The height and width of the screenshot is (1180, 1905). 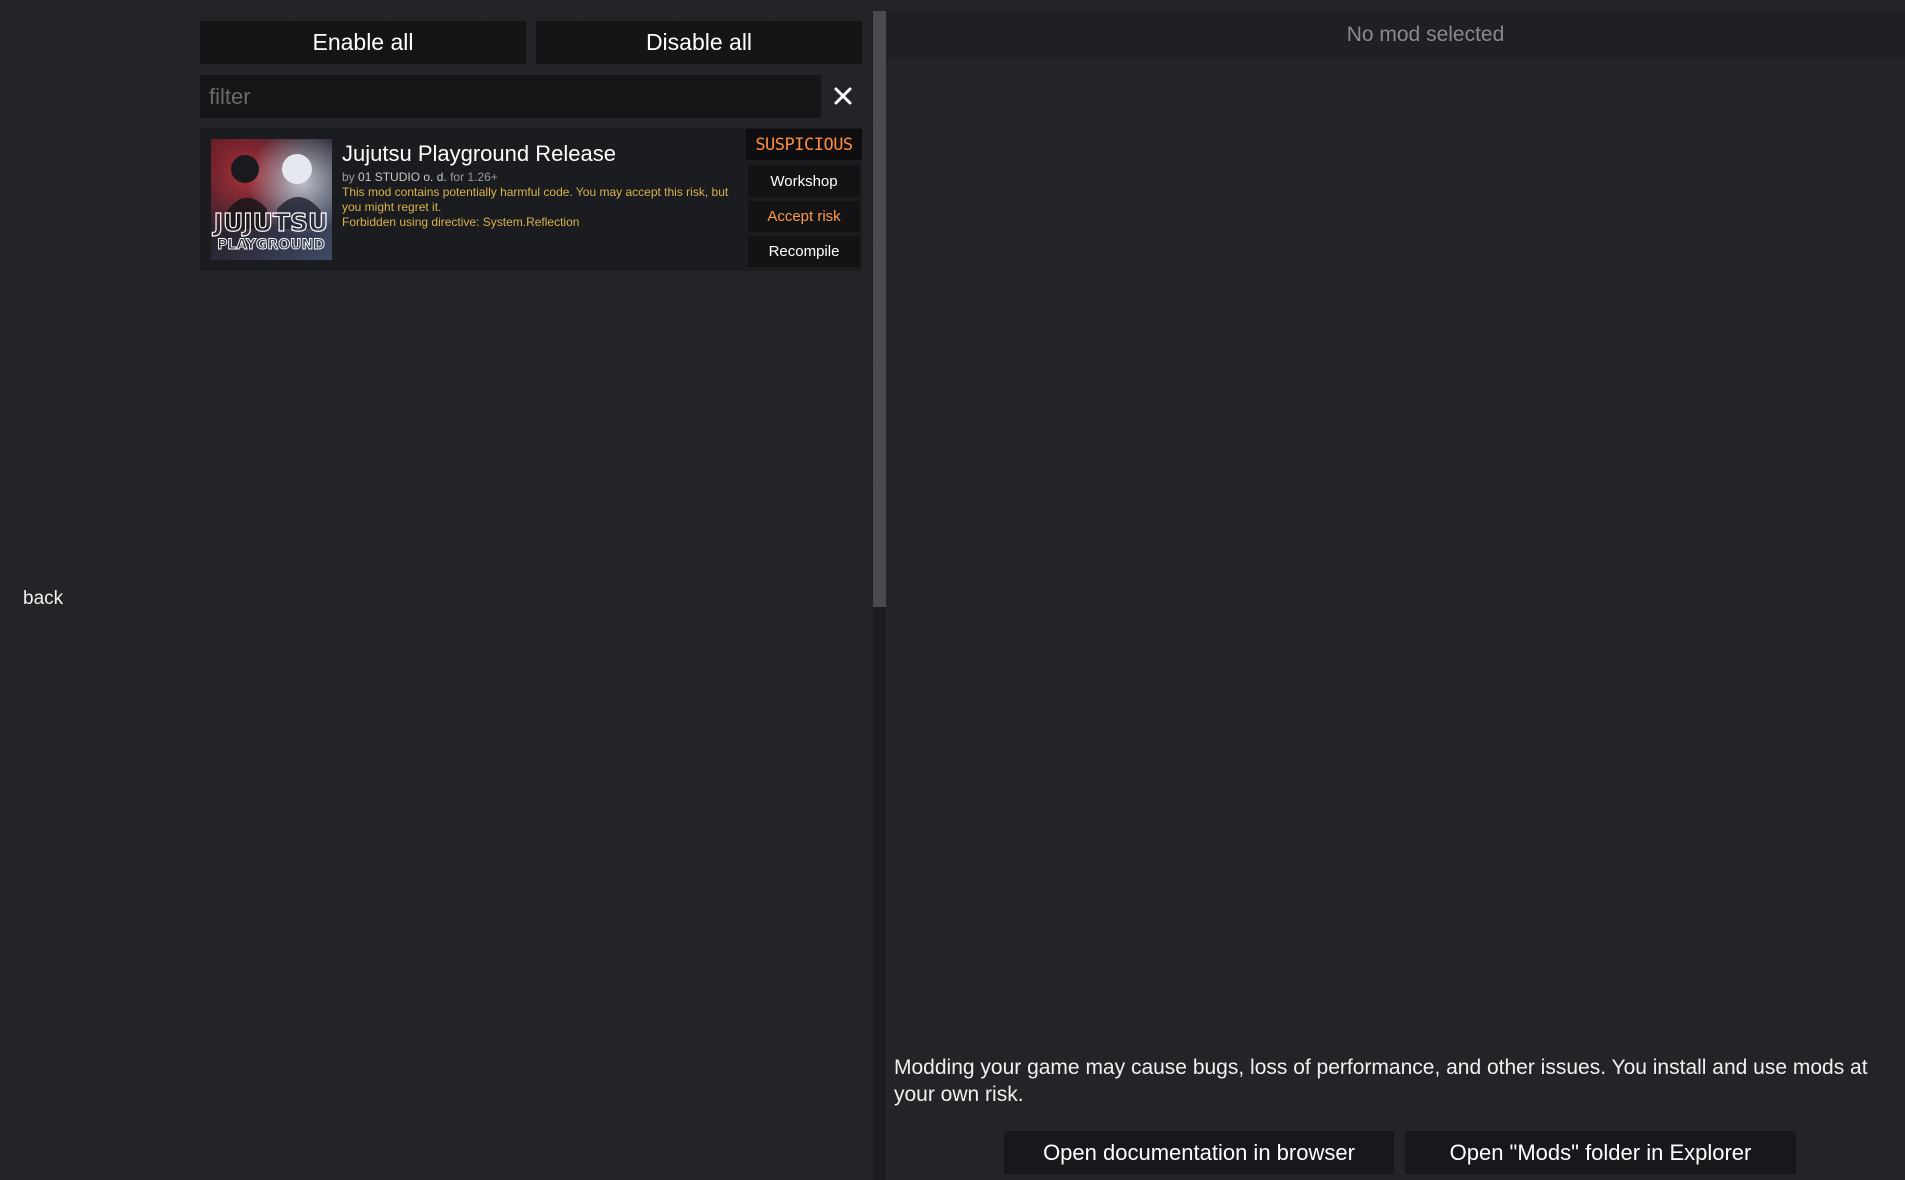 What do you see at coordinates (804, 216) in the screenshot?
I see `accept-risk-button: Accept risk` at bounding box center [804, 216].